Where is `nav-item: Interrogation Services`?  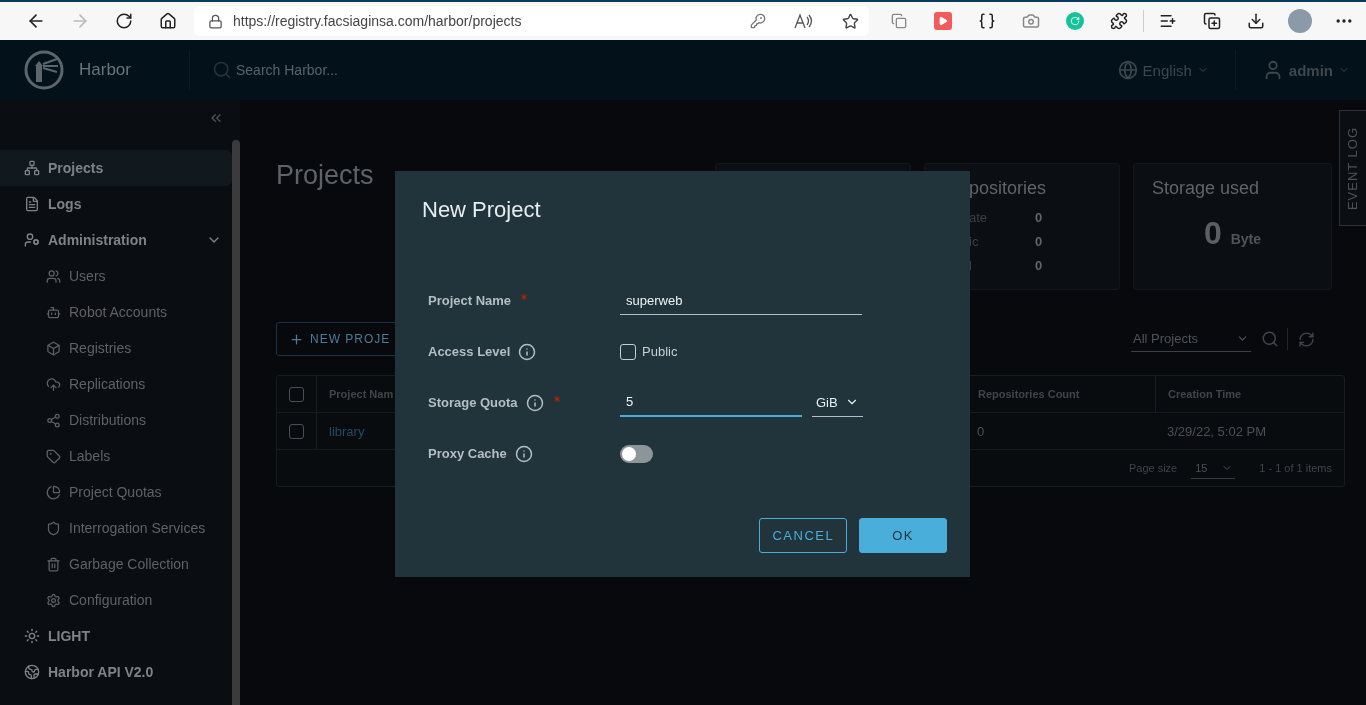
nav-item: Interrogation Services is located at coordinates (116, 528).